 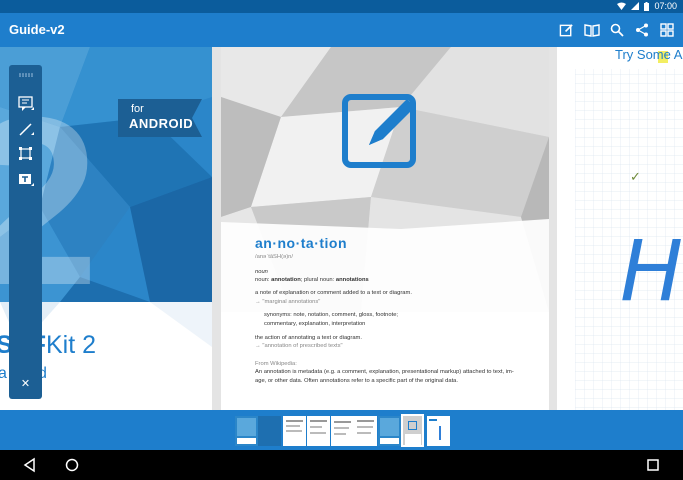 I want to click on signal-icon, so click(x=635, y=6).